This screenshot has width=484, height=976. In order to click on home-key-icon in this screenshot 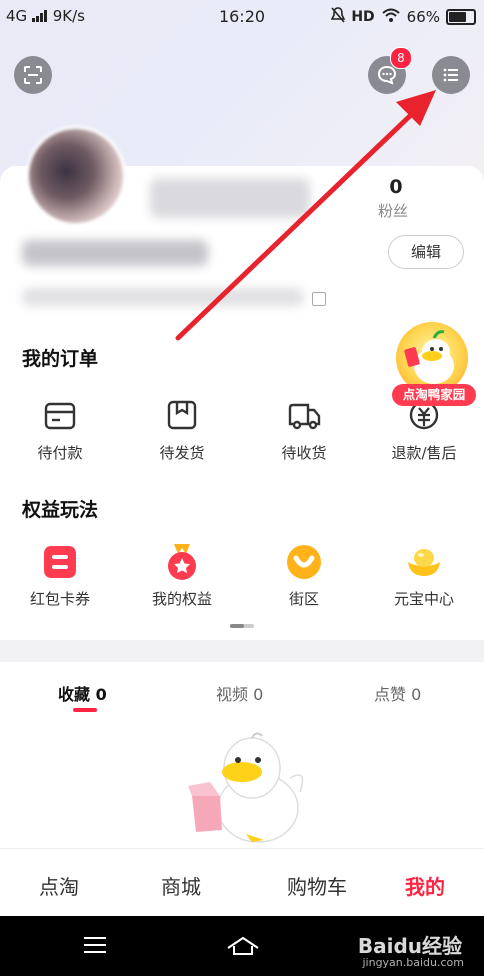, I will do `click(243, 947)`.